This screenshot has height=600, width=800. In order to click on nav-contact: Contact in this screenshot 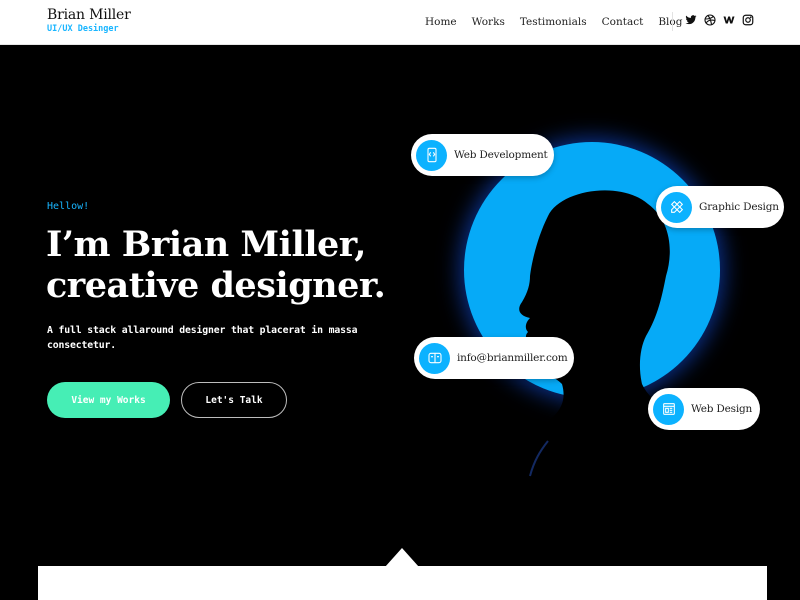, I will do `click(623, 22)`.